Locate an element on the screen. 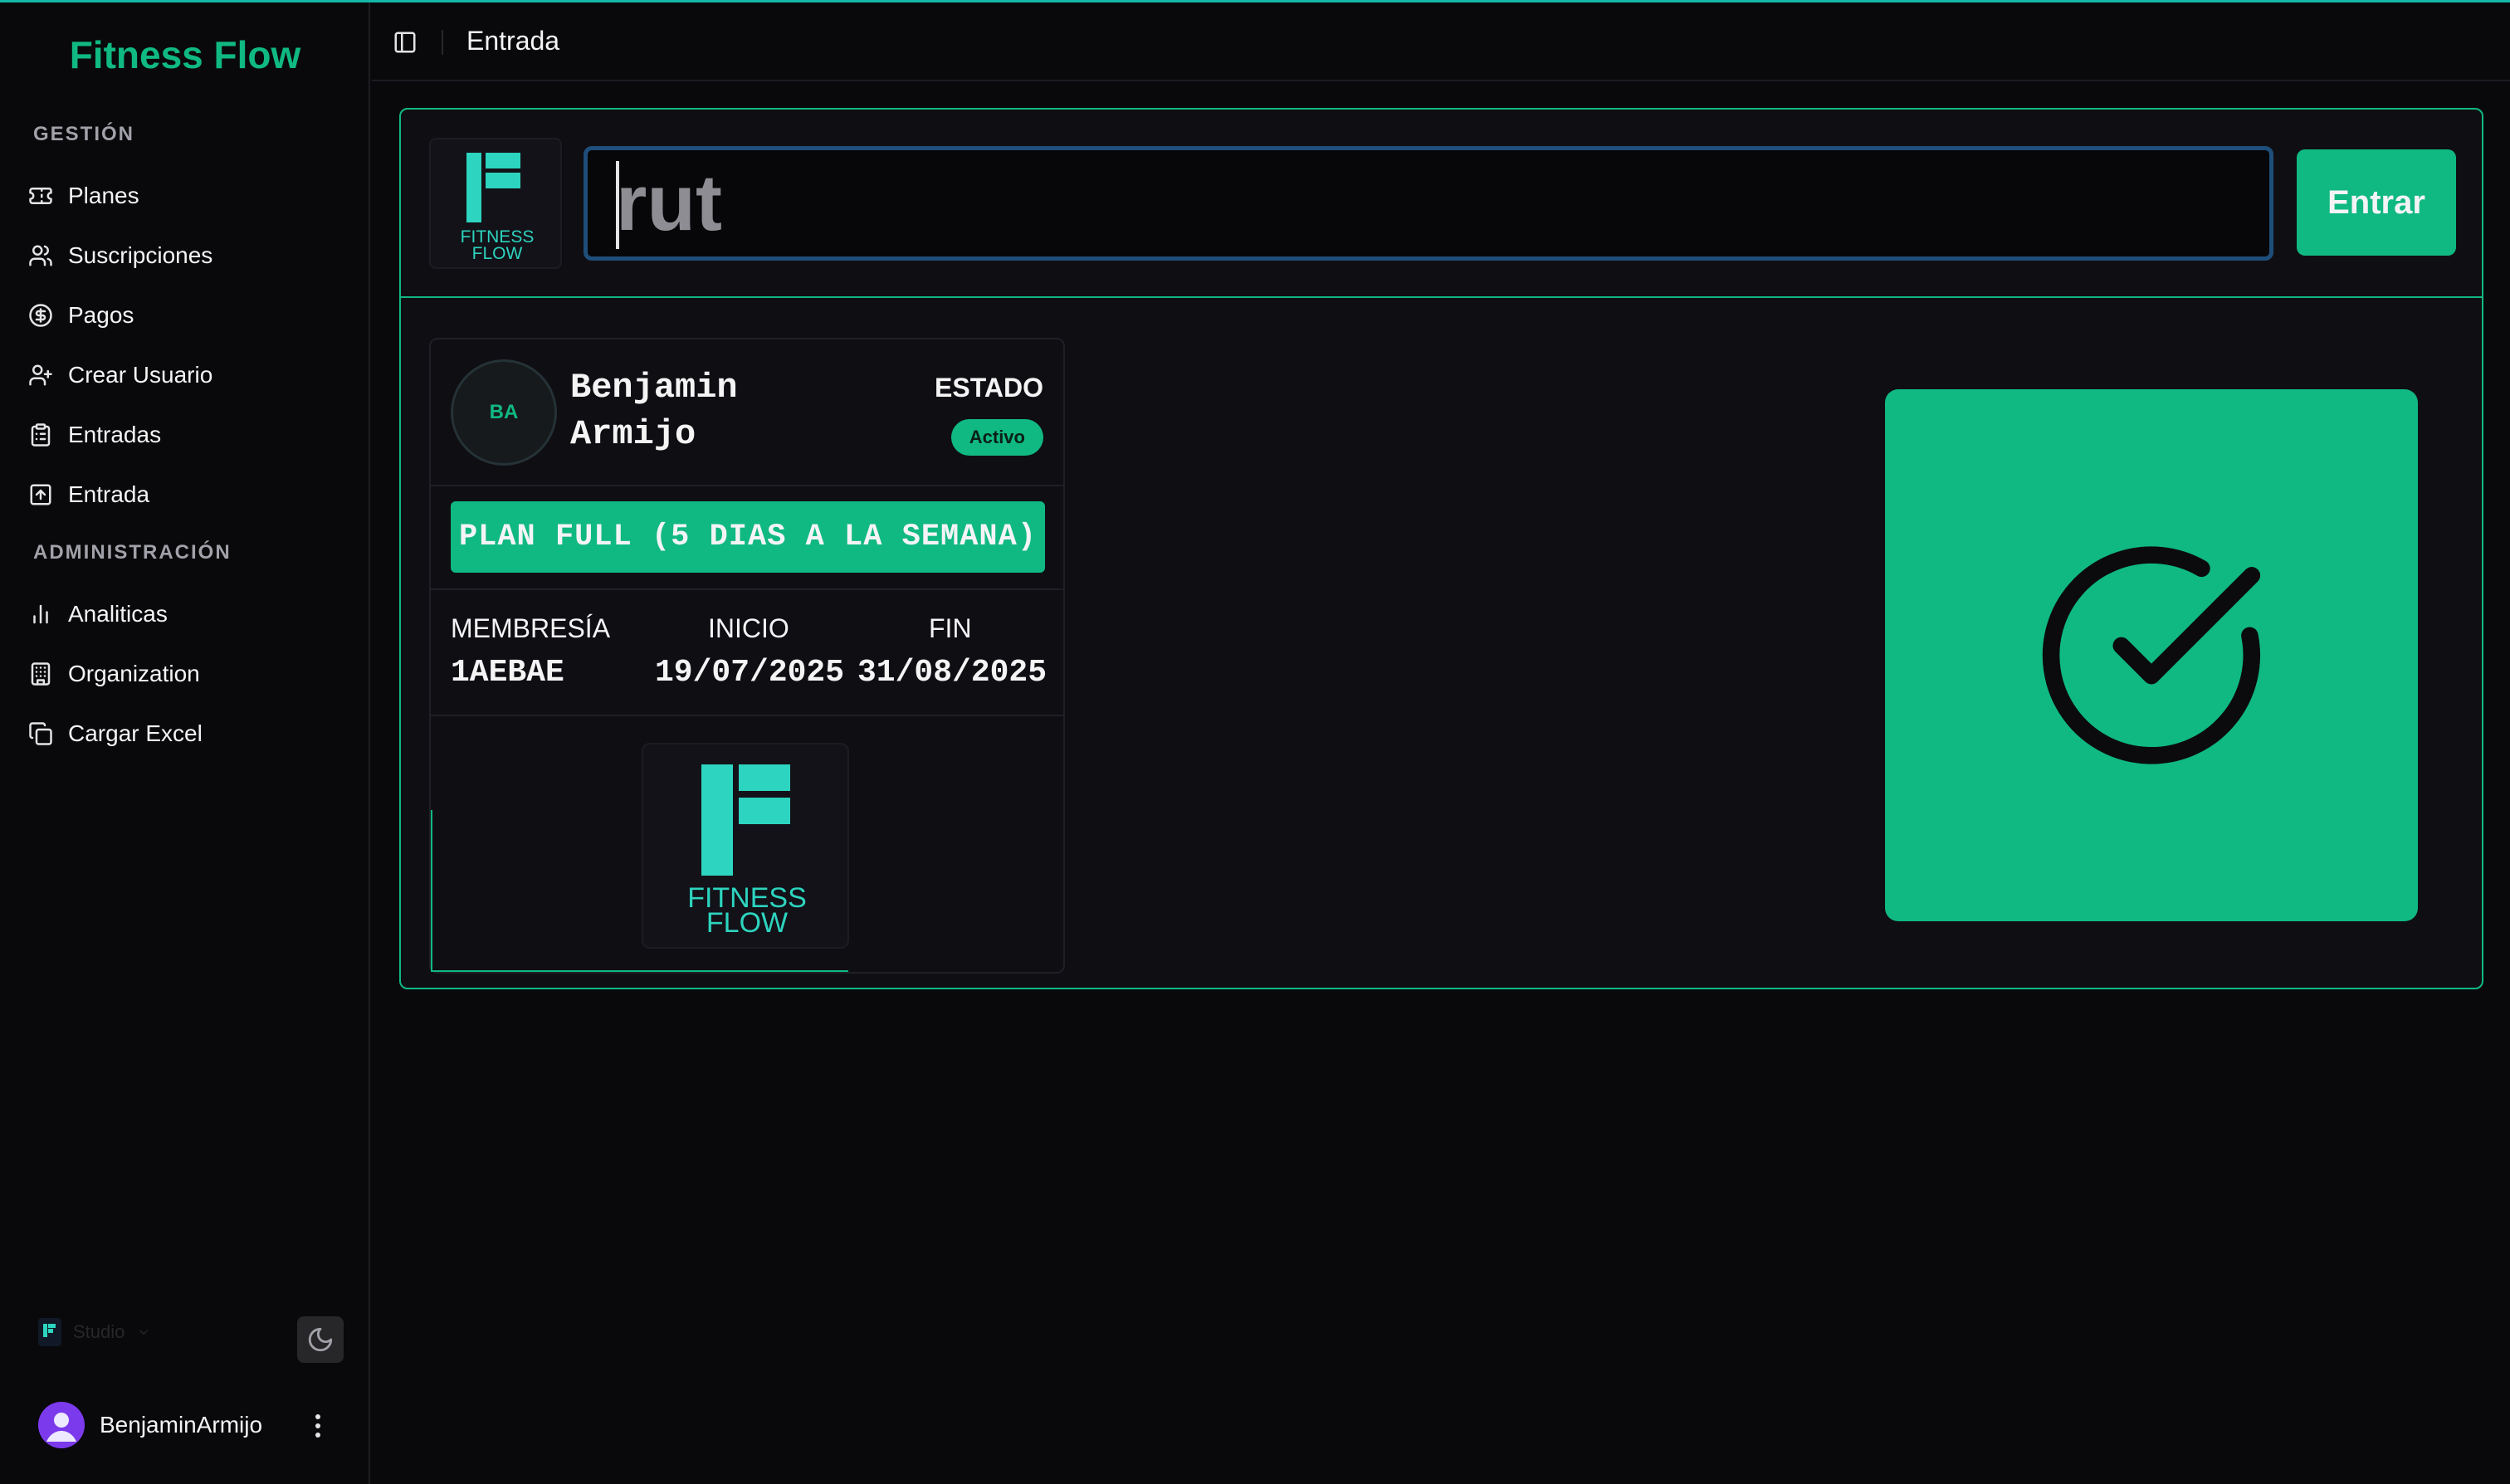 The width and height of the screenshot is (2510, 1484). moon-icon is located at coordinates (320, 1339).